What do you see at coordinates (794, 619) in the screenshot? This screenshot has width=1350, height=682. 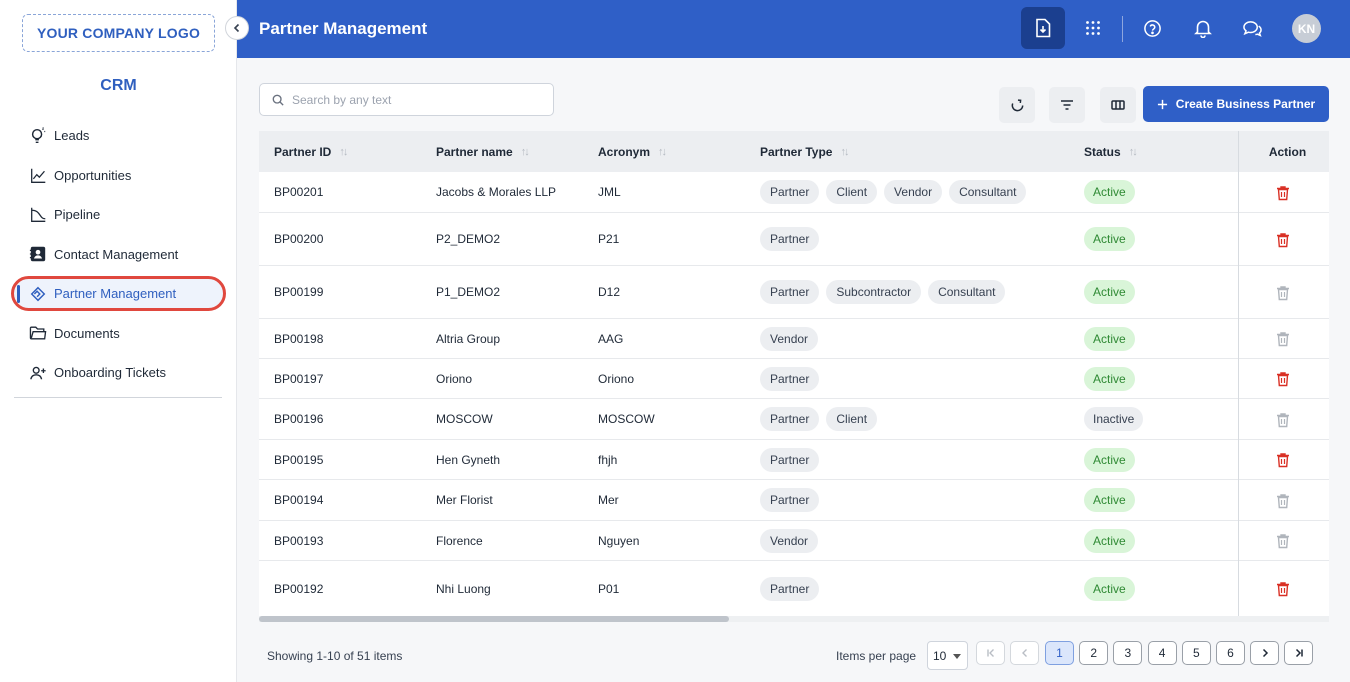 I see `horizontal-scrollbar` at bounding box center [794, 619].